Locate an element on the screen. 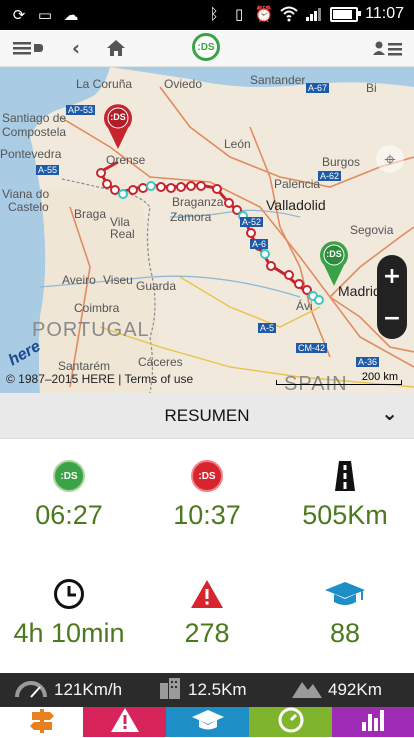 The height and width of the screenshot is (738, 414). start-ds-icon: :DS is located at coordinates (69, 476).